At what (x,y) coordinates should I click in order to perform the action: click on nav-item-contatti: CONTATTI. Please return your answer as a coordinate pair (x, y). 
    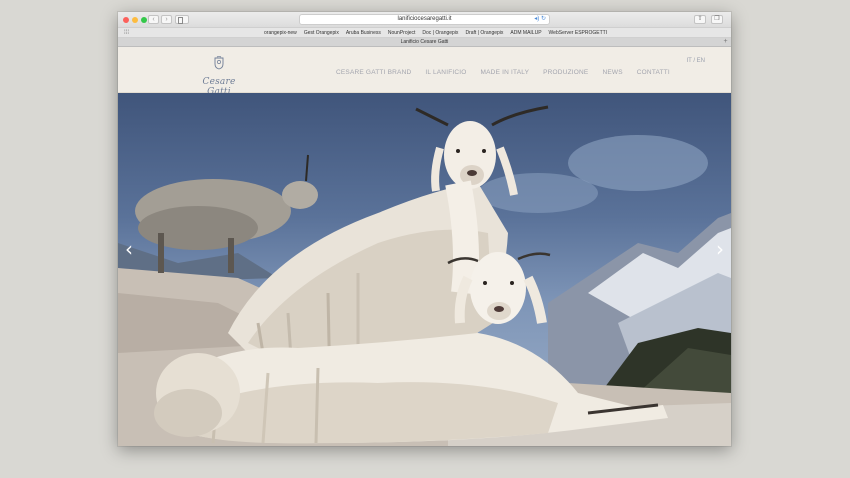
    Looking at the image, I should click on (653, 72).